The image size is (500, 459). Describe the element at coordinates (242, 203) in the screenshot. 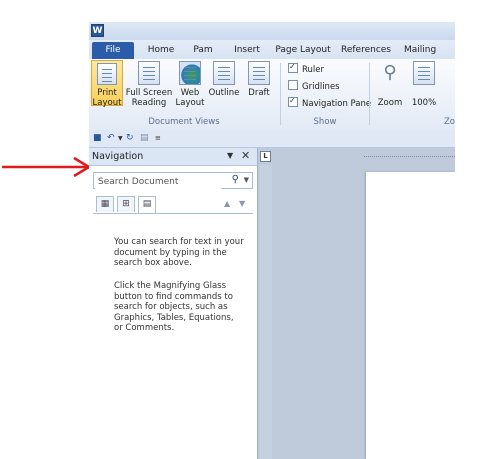

I see `next-result-icon: ▼` at that location.